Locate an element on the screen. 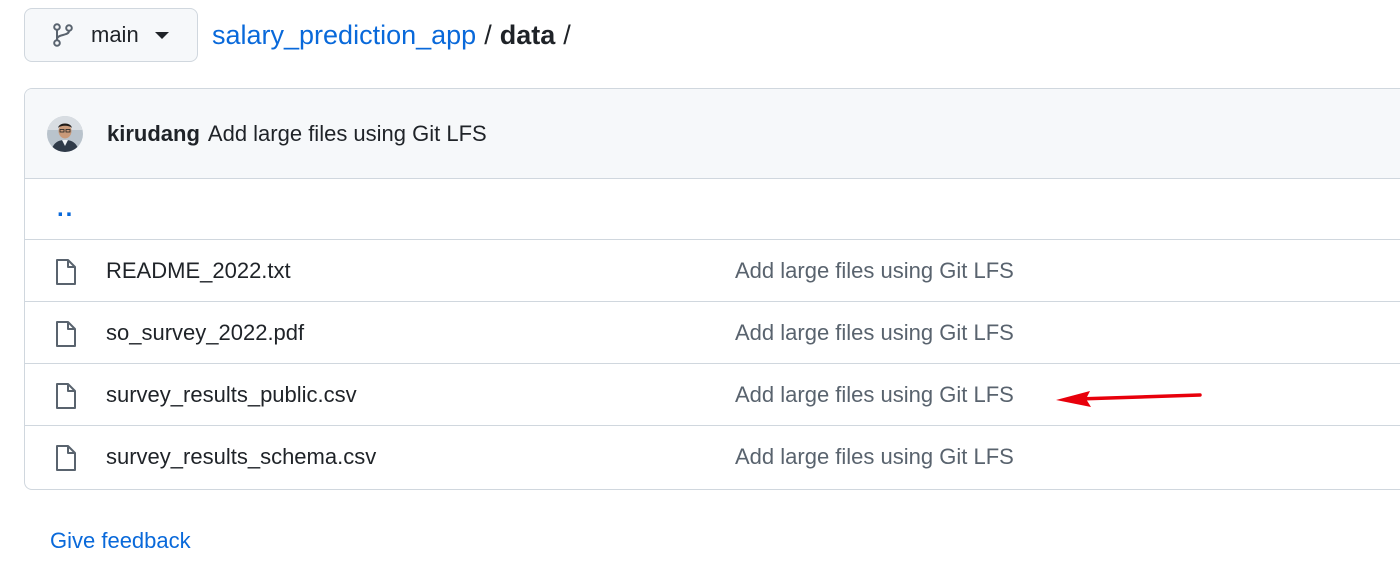 This screenshot has height=572, width=1400. topbar: main salary_prediction_app / data / is located at coordinates (301, 35).